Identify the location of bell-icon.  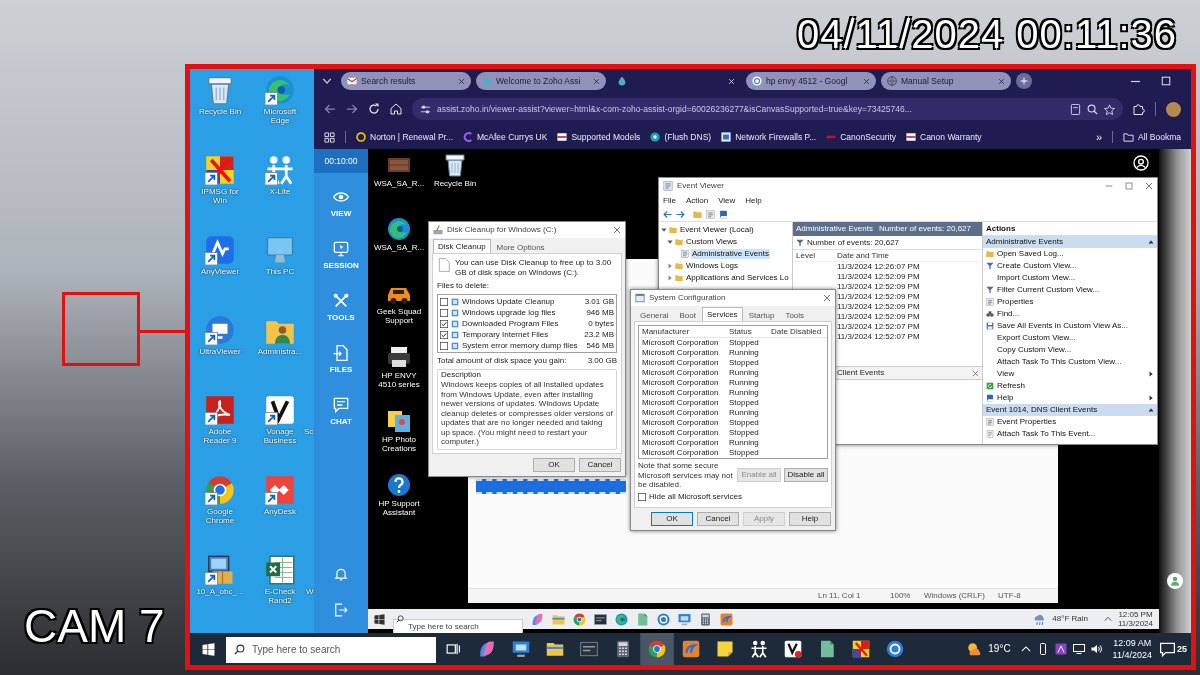
(341, 574).